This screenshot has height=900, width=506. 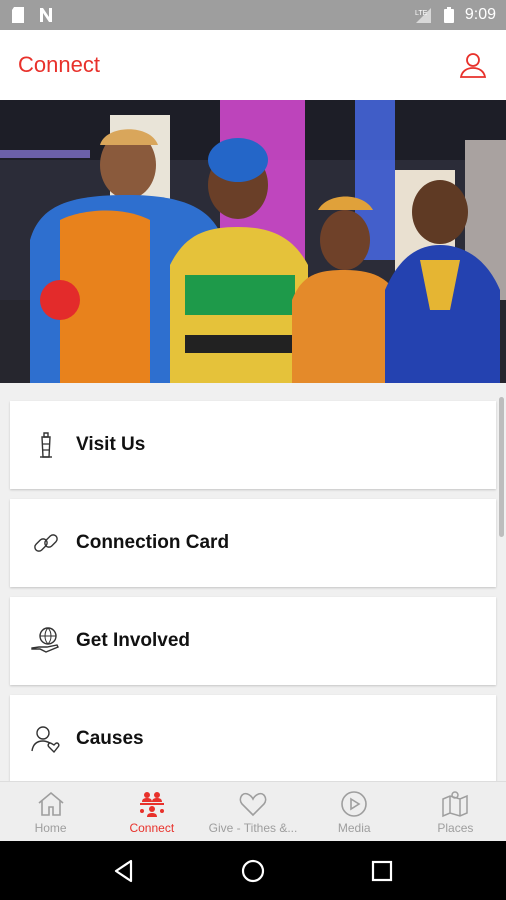 I want to click on nav-media-label: Media, so click(x=354, y=827).